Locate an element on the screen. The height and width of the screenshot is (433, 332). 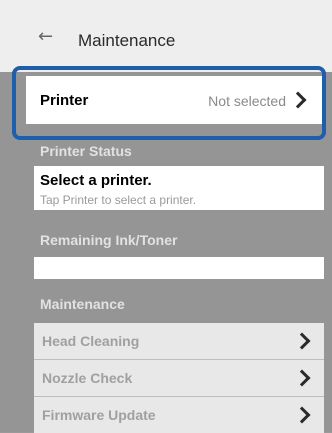
menu-item-firmware-update: Firmware Update is located at coordinates (179, 415).